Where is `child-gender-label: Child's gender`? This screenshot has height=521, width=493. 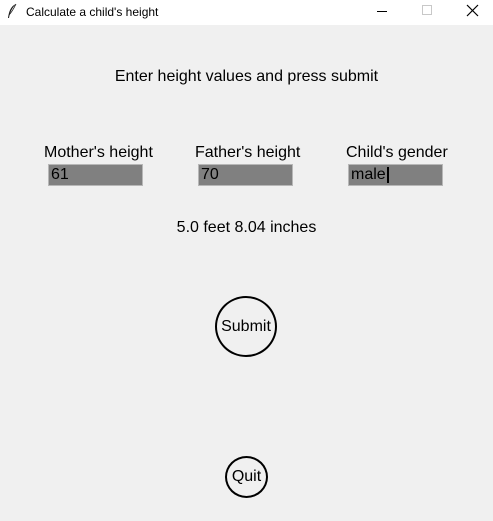 child-gender-label: Child's gender is located at coordinates (397, 152).